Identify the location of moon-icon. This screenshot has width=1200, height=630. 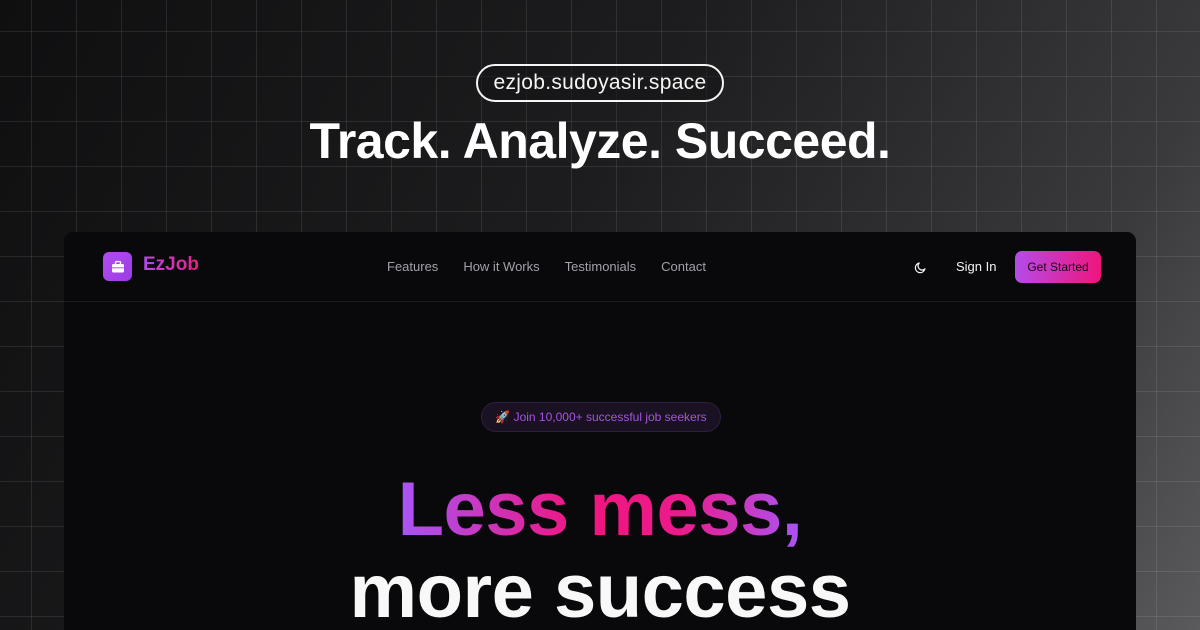
(920, 267).